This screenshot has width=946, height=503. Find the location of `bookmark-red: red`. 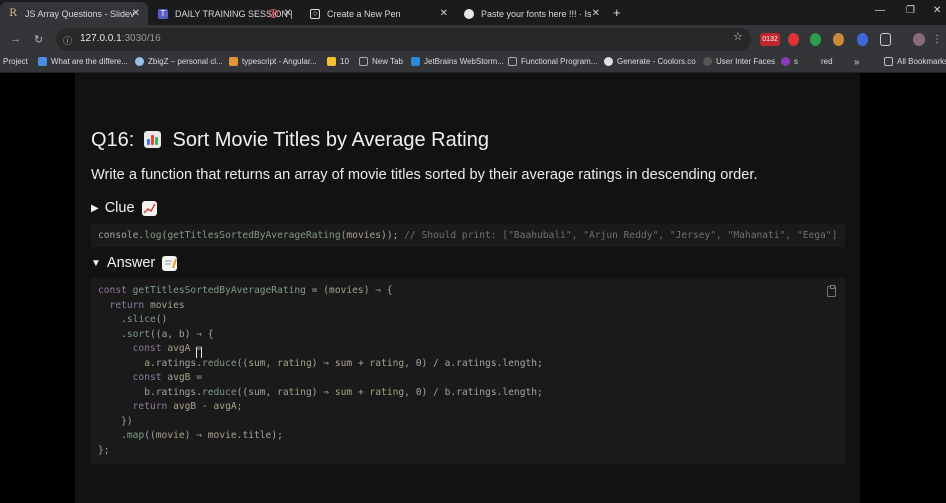

bookmark-red: red is located at coordinates (820, 61).